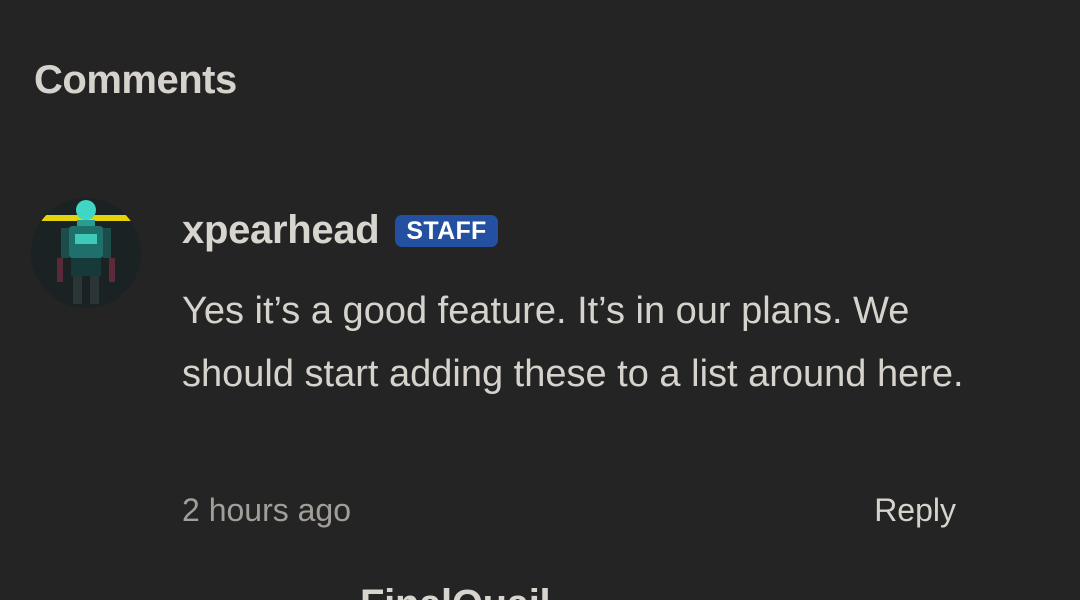  What do you see at coordinates (455, 590) in the screenshot?
I see `next-comment-author: FinalQuail` at bounding box center [455, 590].